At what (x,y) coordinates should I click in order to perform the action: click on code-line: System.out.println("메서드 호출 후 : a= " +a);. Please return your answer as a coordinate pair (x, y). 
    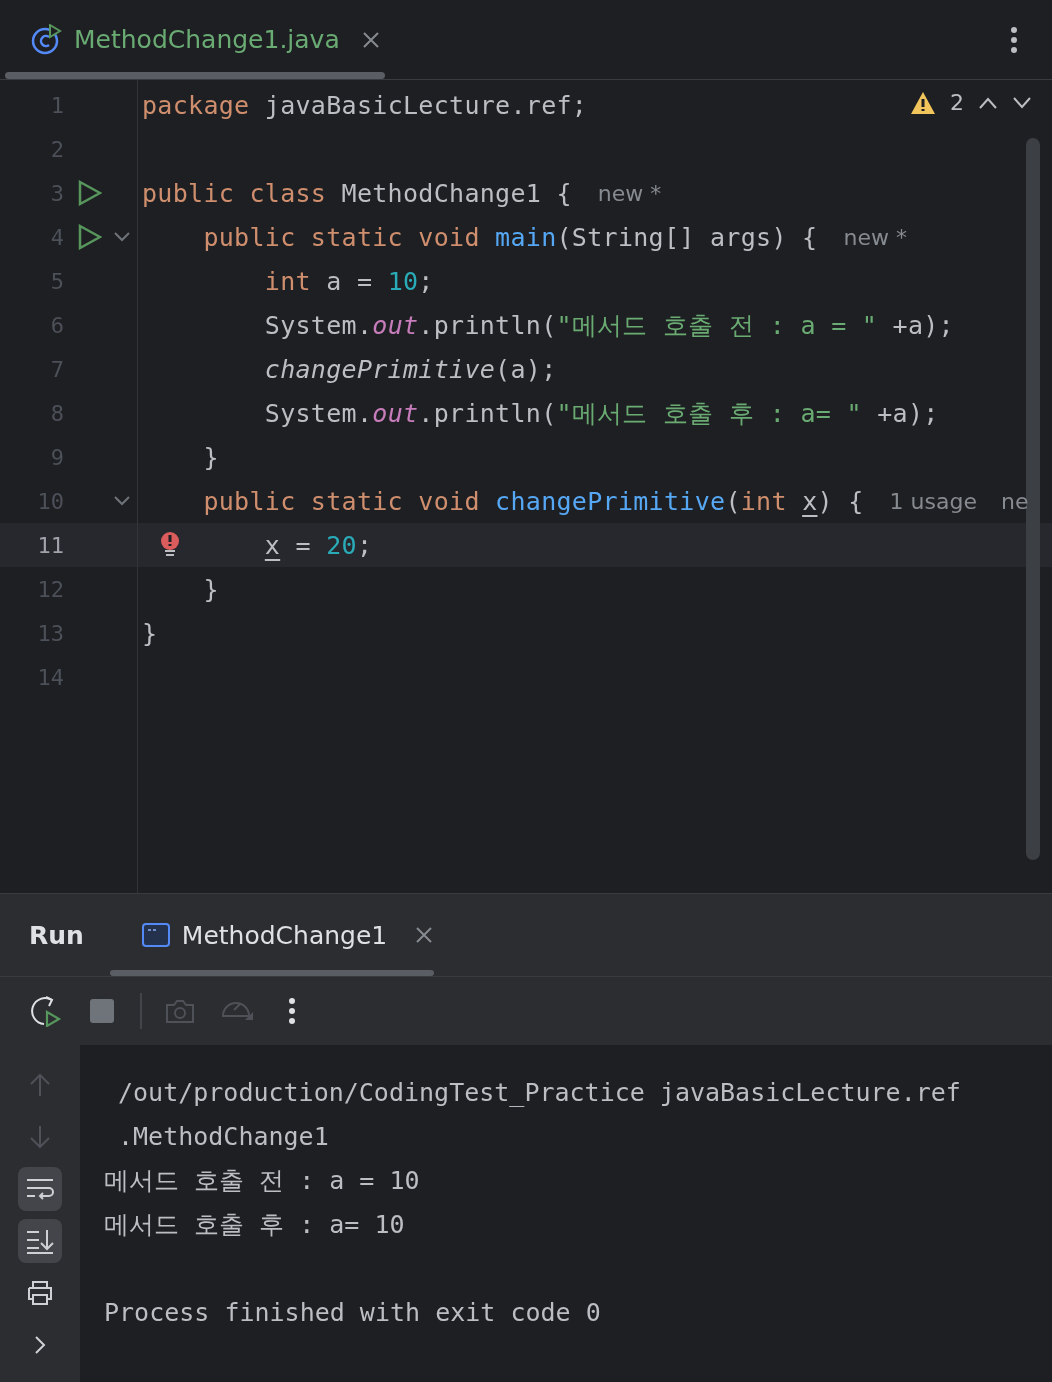
    Looking at the image, I should click on (601, 413).